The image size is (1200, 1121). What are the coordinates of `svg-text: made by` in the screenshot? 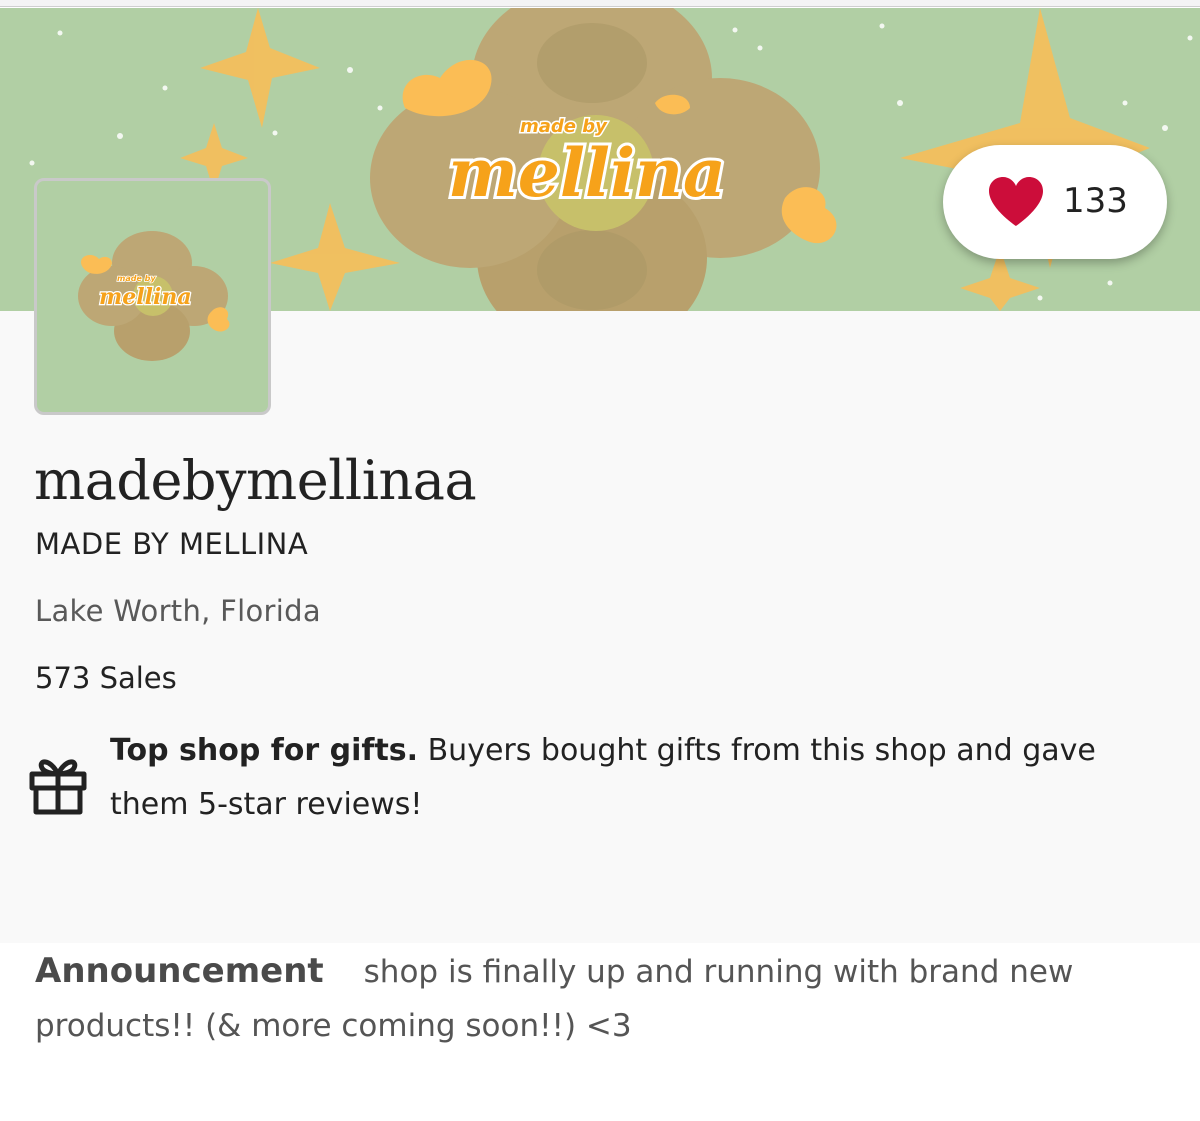 It's located at (136, 278).